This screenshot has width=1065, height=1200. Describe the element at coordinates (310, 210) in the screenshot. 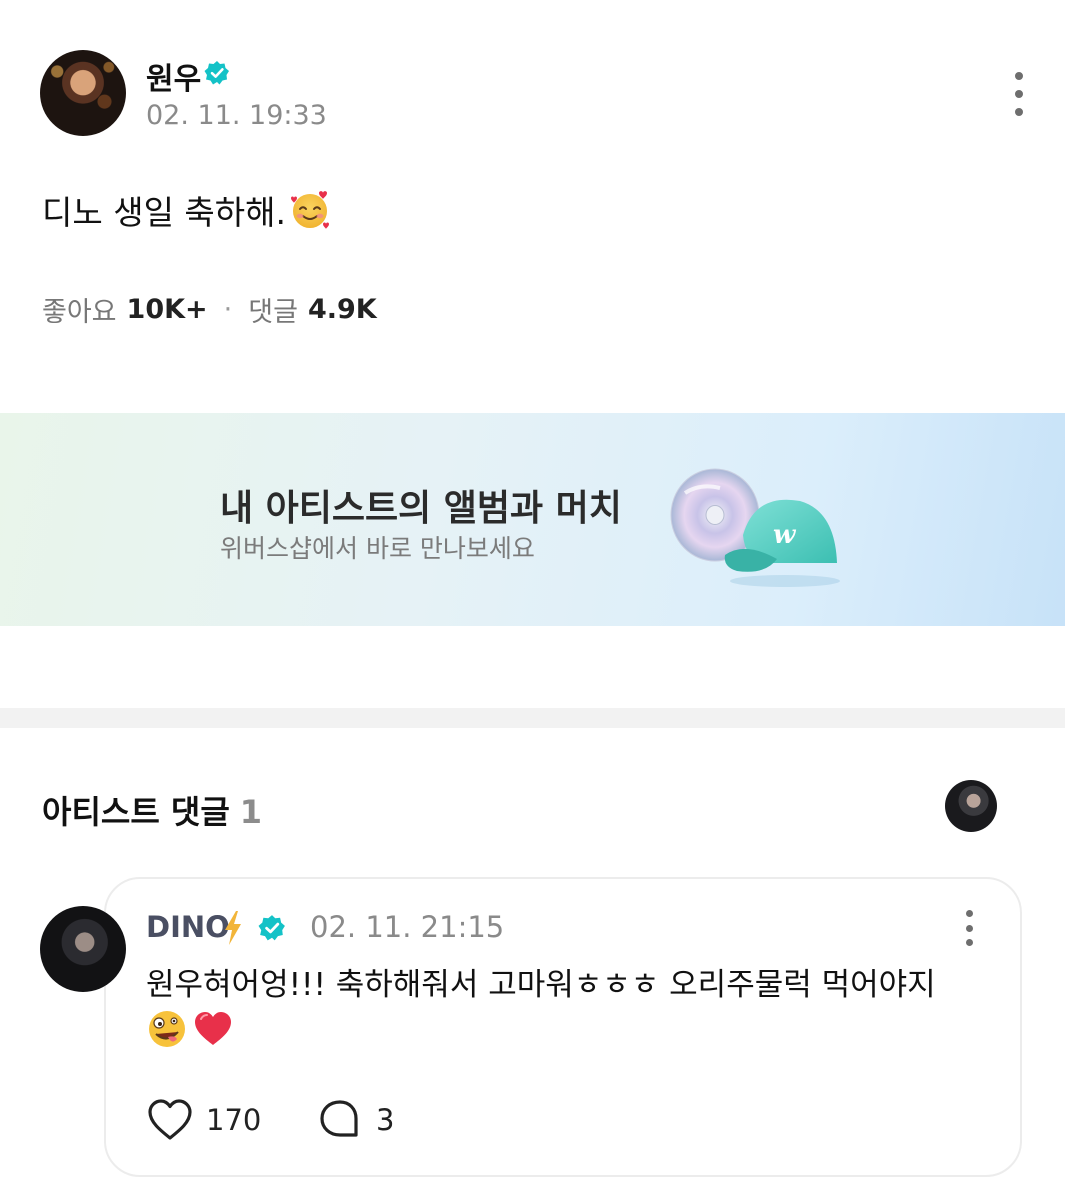

I see `smiling-face-with-hearts-icon` at that location.